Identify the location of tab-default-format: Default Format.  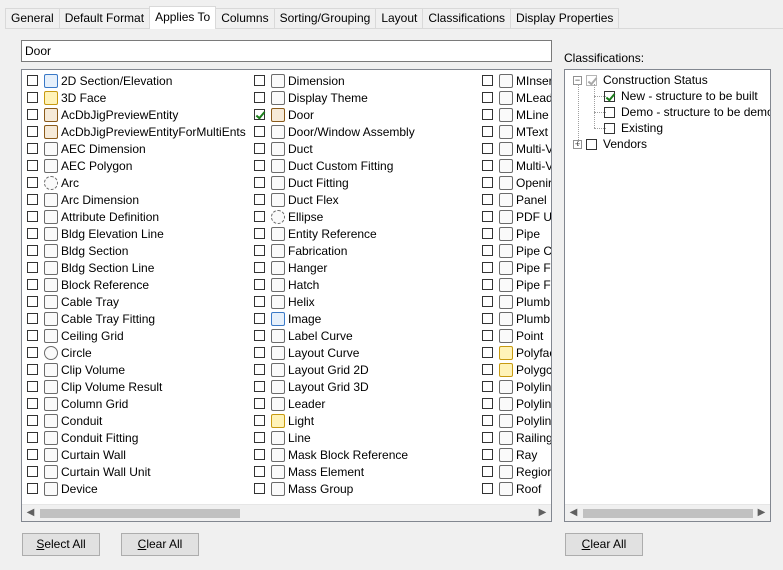
(104, 18).